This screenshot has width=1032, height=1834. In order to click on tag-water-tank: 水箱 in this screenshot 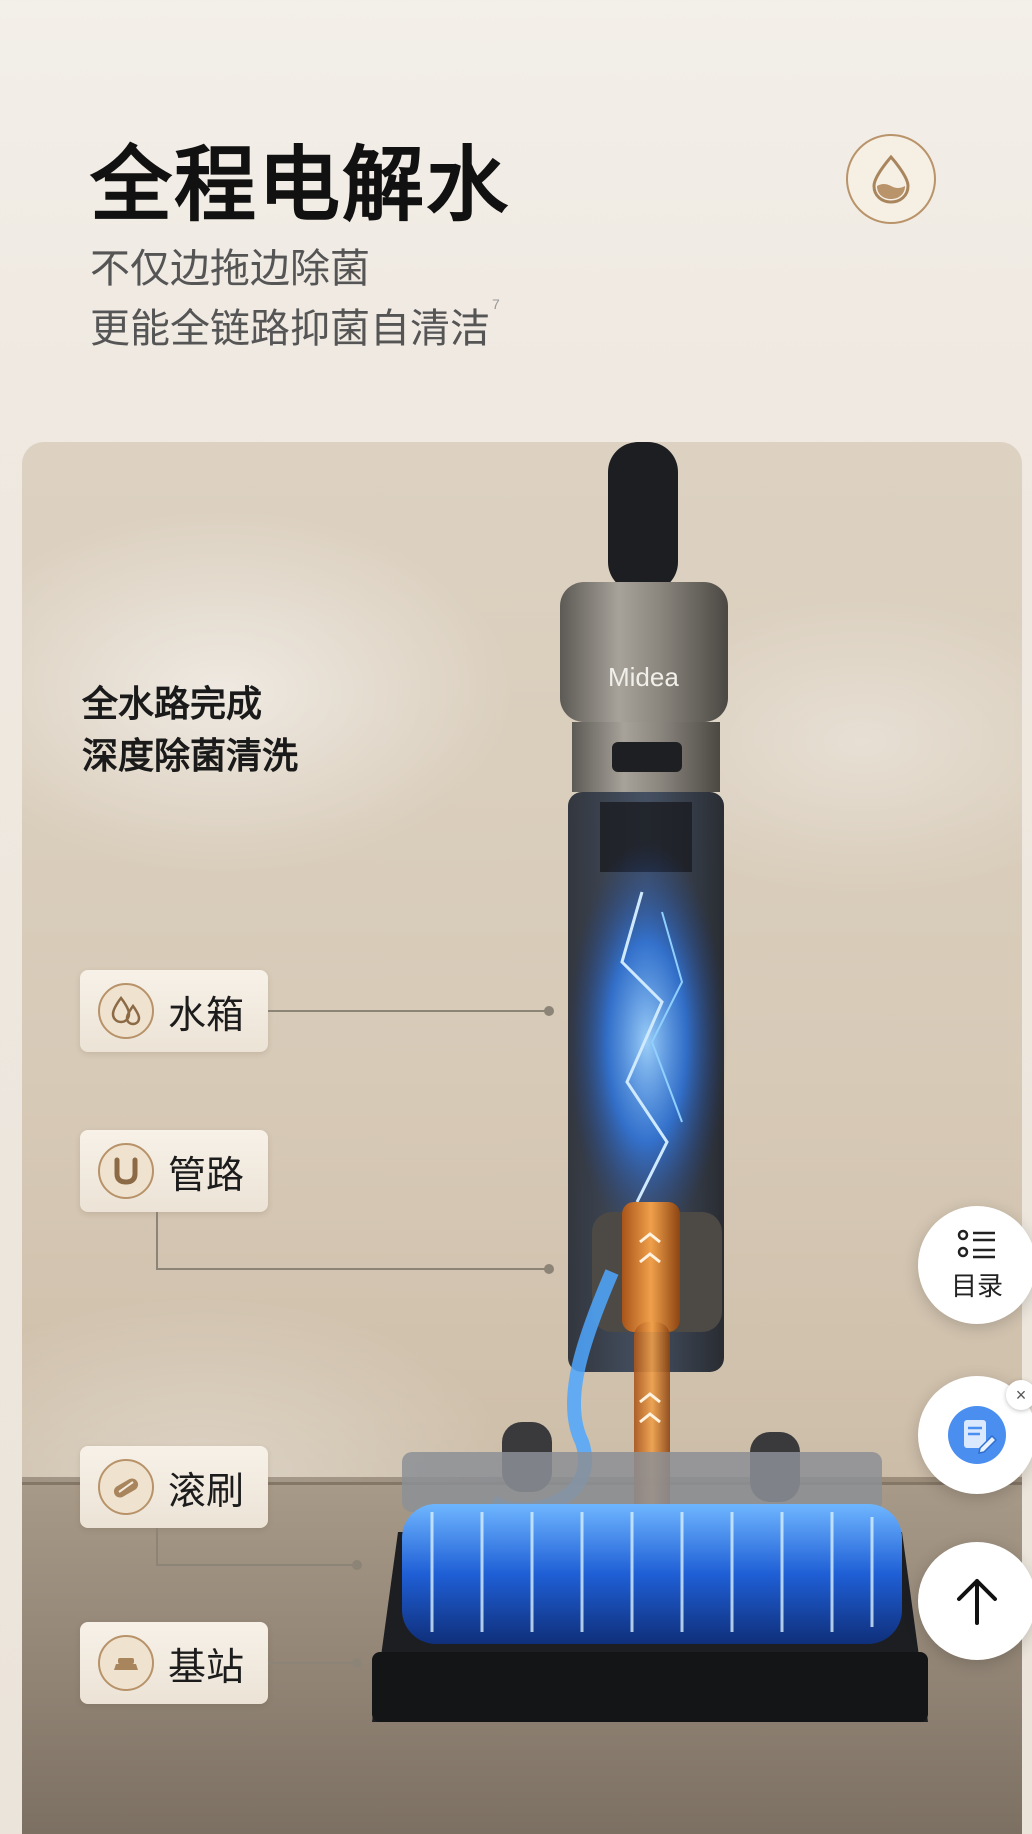, I will do `click(174, 1011)`.